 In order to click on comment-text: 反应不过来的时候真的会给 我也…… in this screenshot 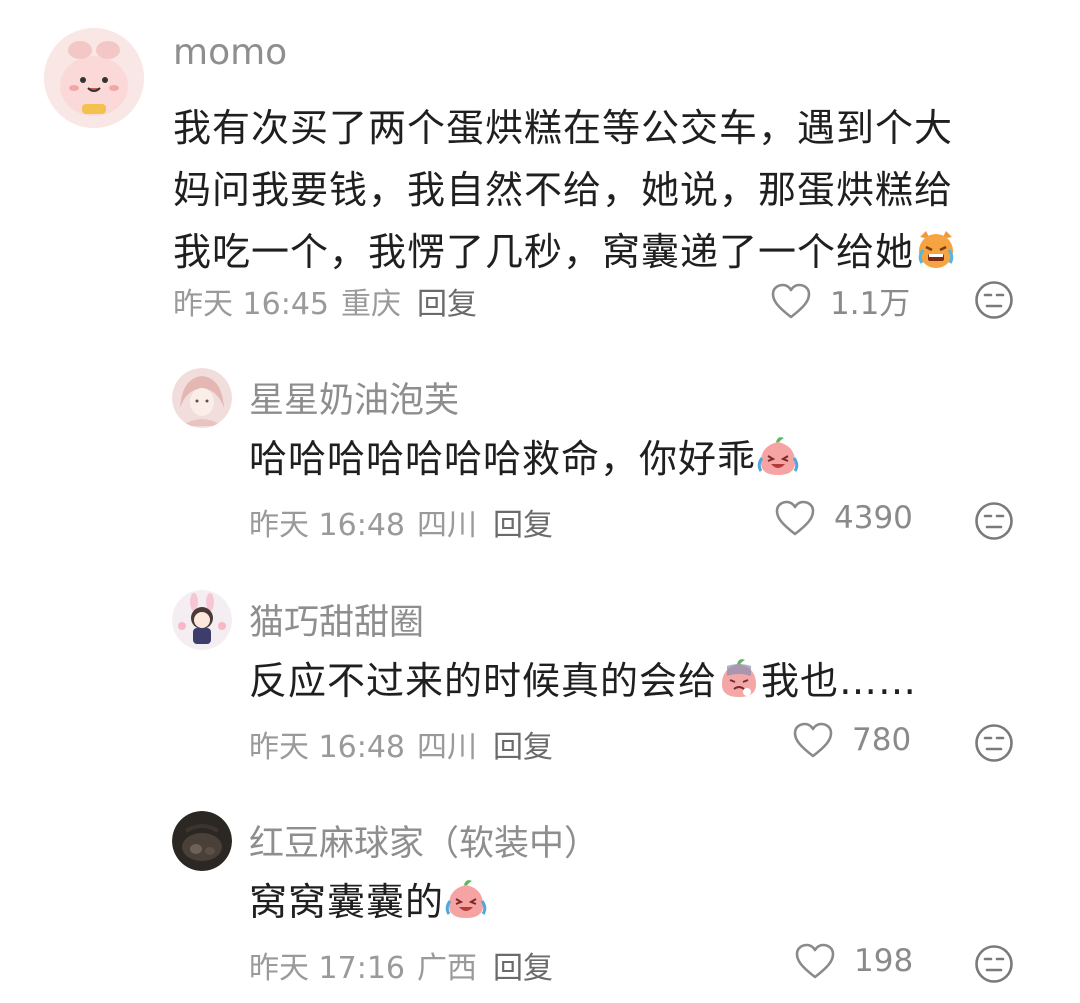, I will do `click(639, 681)`.